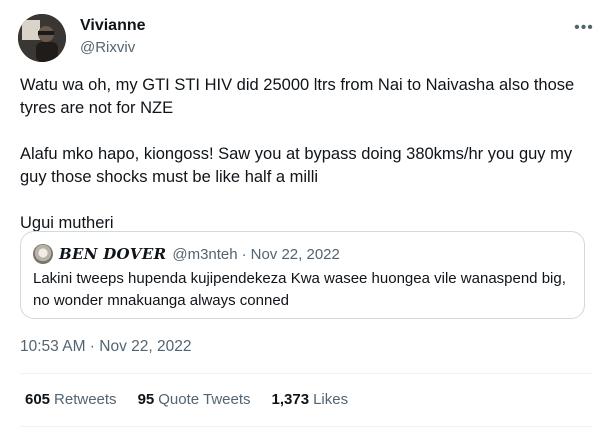 This screenshot has height=436, width=610. What do you see at coordinates (295, 254) in the screenshot?
I see `quoted-tweet-date: Nov 22, 2022` at bounding box center [295, 254].